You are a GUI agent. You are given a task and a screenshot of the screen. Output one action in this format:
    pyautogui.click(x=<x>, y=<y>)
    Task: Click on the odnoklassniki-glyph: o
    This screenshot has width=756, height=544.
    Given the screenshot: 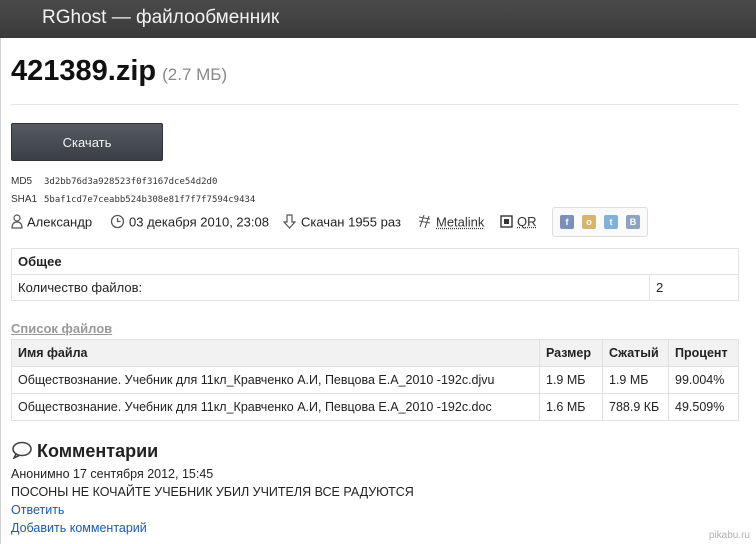 What is the action you would take?
    pyautogui.click(x=589, y=222)
    